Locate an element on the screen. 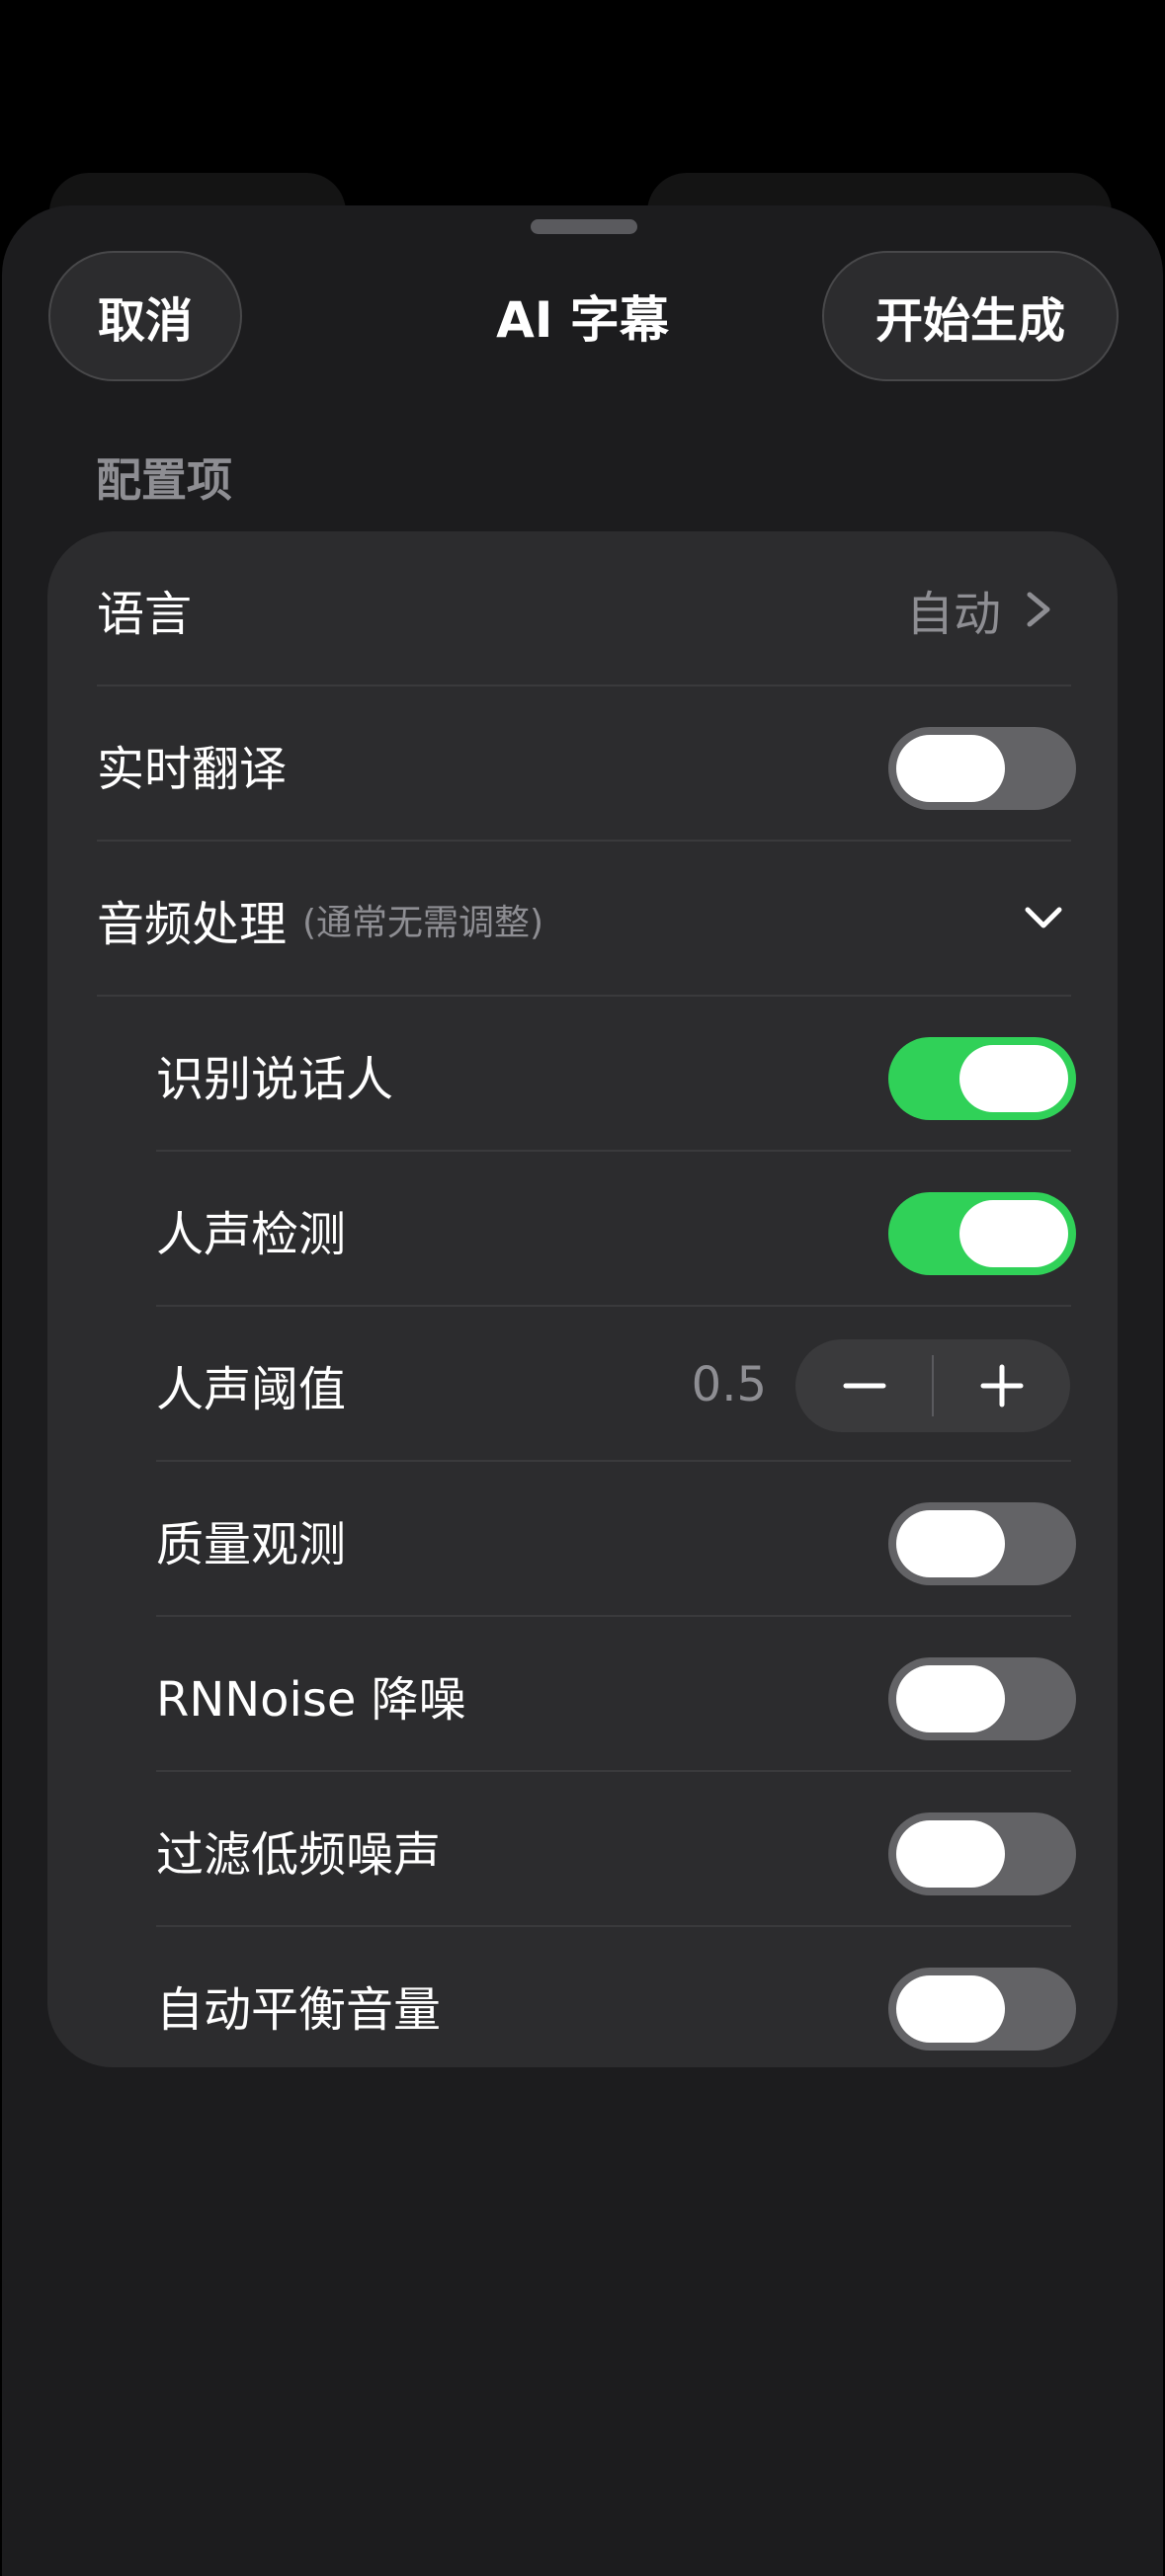  audio-processing-title: 音频处理 is located at coordinates (192, 924).